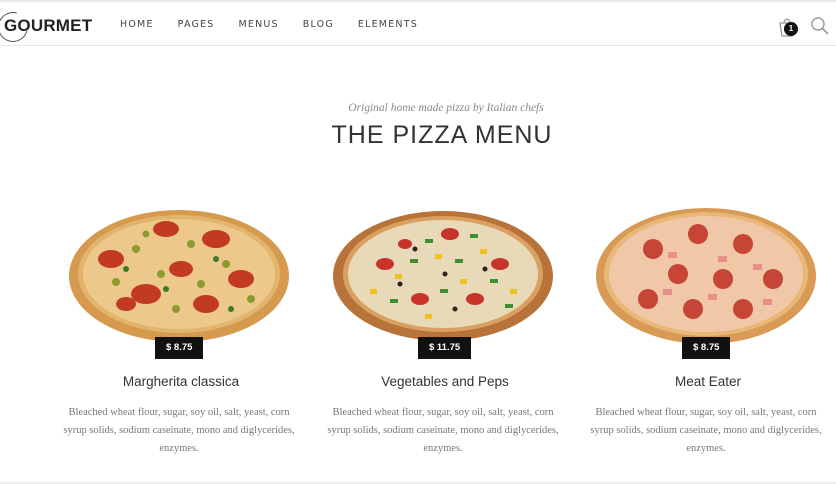 The image size is (836, 484). I want to click on main-nav: HOME PAGES MENUS BLOG ELEMENTS, so click(269, 24).